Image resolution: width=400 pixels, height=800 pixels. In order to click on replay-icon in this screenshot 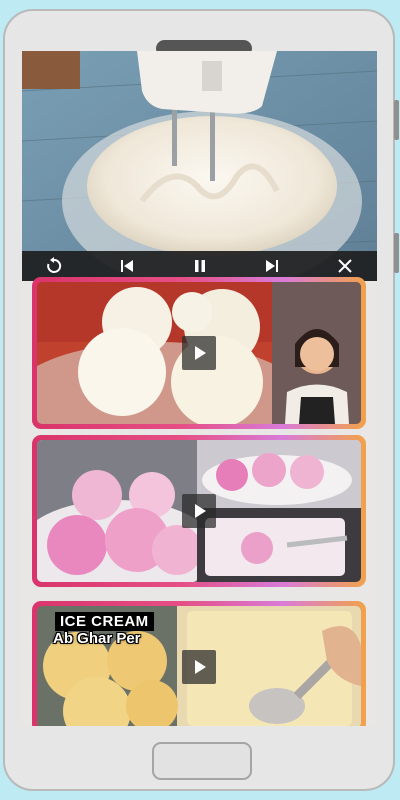, I will do `click(54, 266)`.